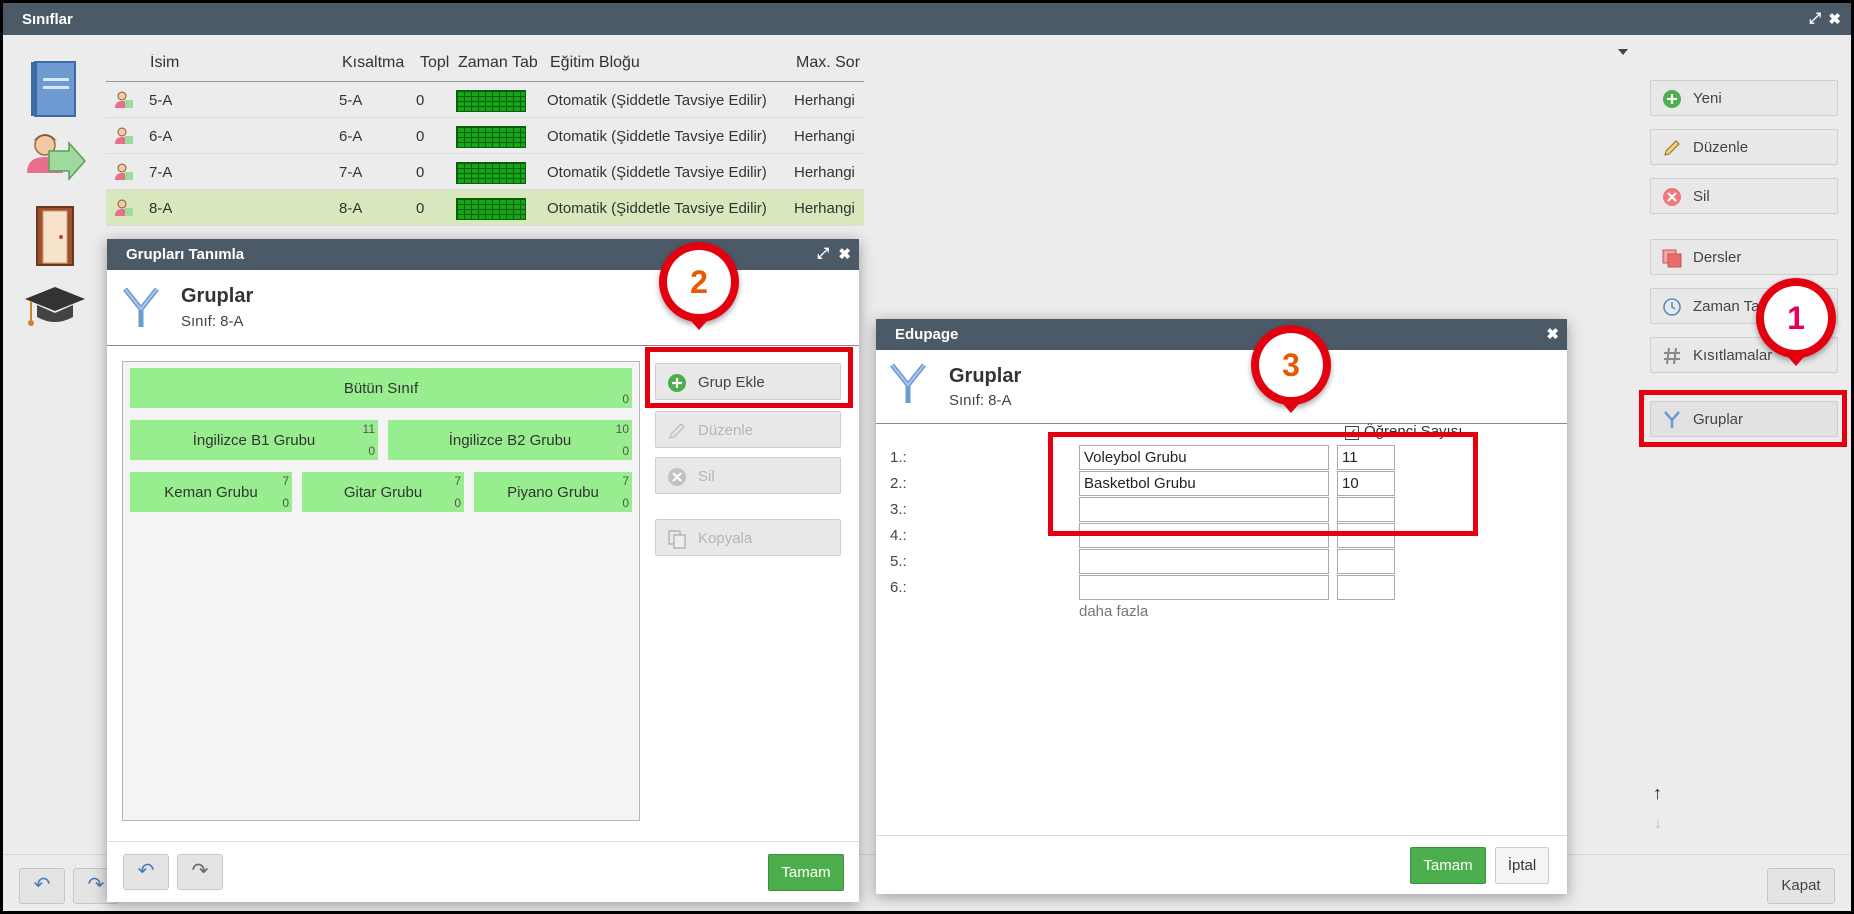 This screenshot has height=914, width=1854. I want to click on classes-icon, so click(55, 159).